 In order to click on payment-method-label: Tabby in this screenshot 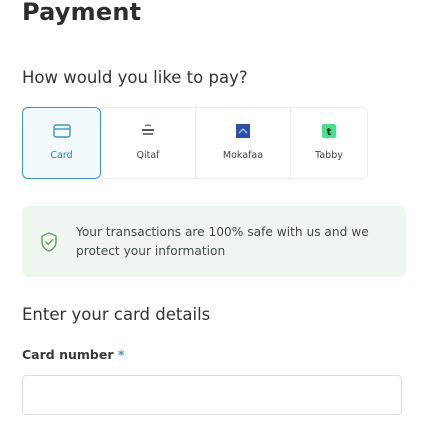, I will do `click(329, 155)`.